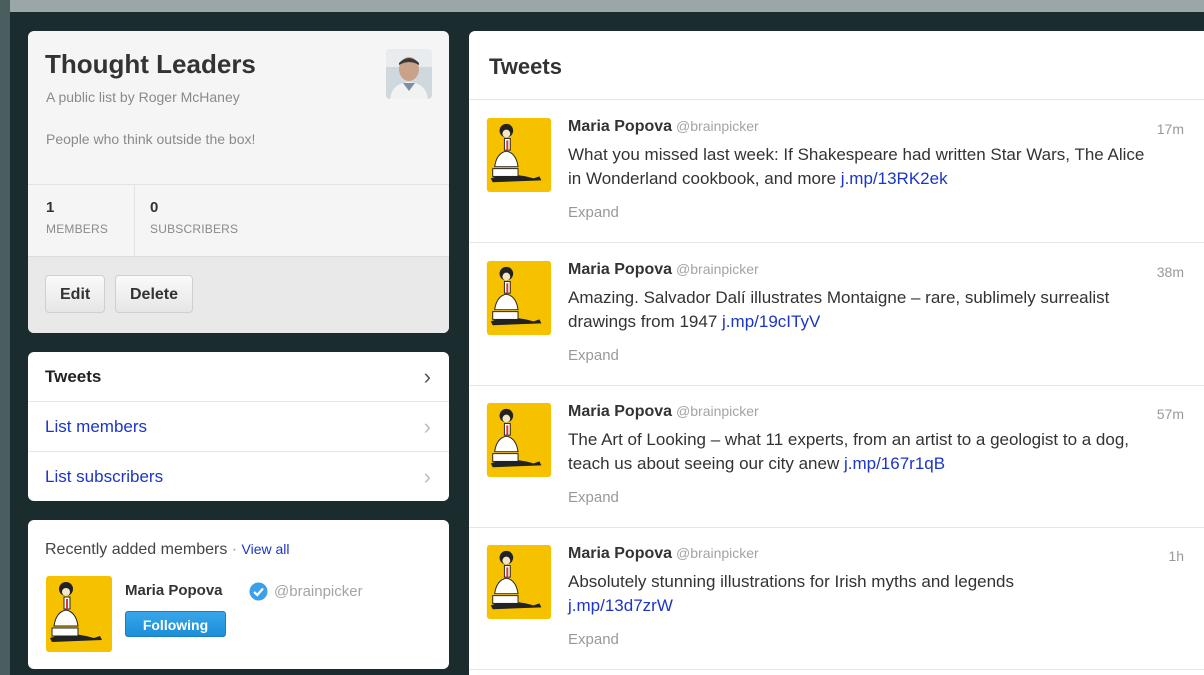 The width and height of the screenshot is (1204, 675). I want to click on verified-badge-icon, so click(258, 591).